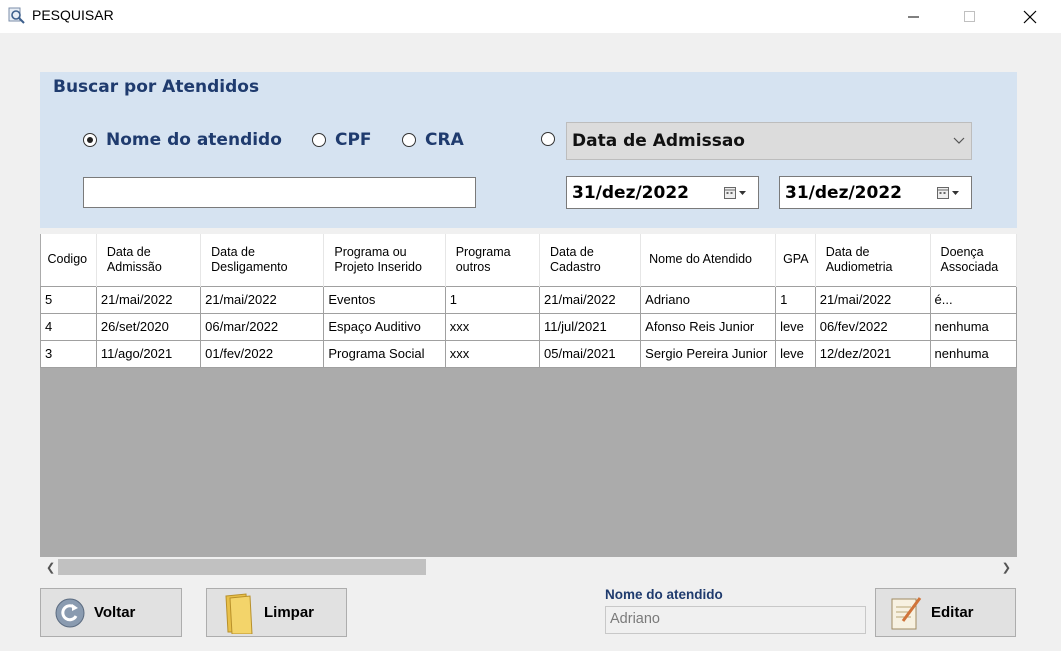 Image resolution: width=1061 pixels, height=651 pixels. I want to click on name-search-input, so click(279, 192).